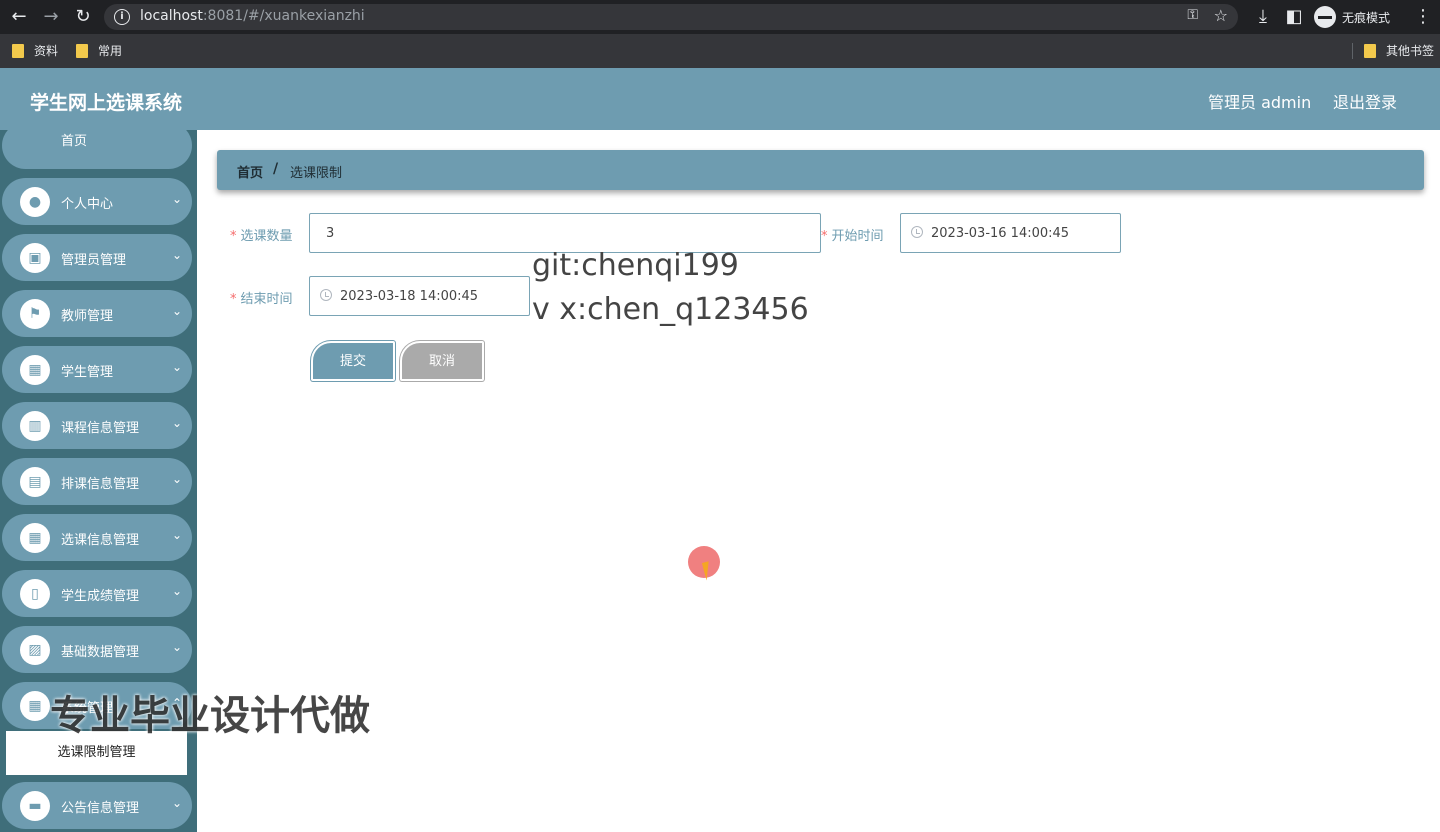 Image resolution: width=1440 pixels, height=832 pixels. Describe the element at coordinates (171, 16) in the screenshot. I see `url-host: localhost` at that location.